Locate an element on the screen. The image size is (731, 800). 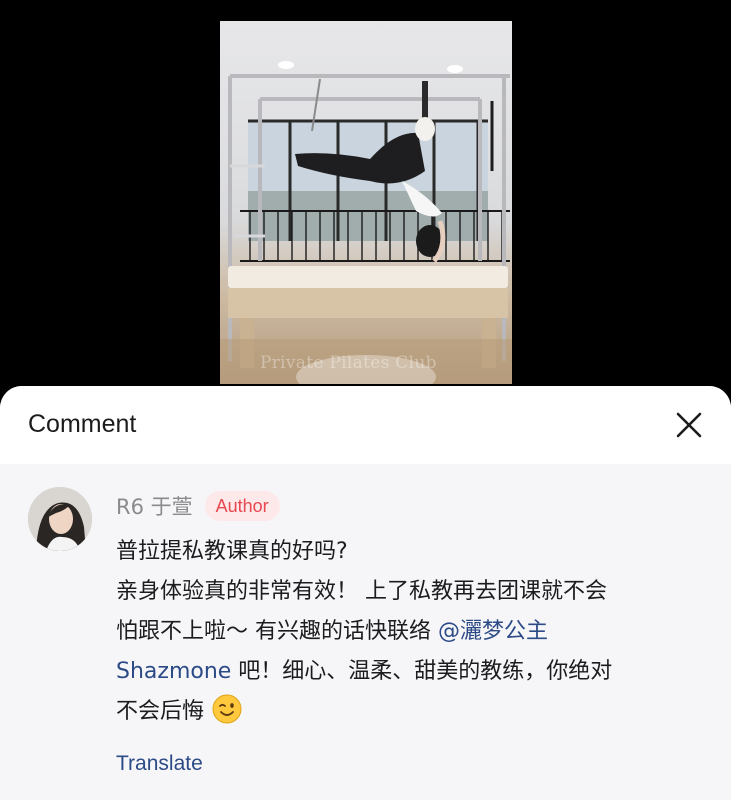
close-button is located at coordinates (689, 425).